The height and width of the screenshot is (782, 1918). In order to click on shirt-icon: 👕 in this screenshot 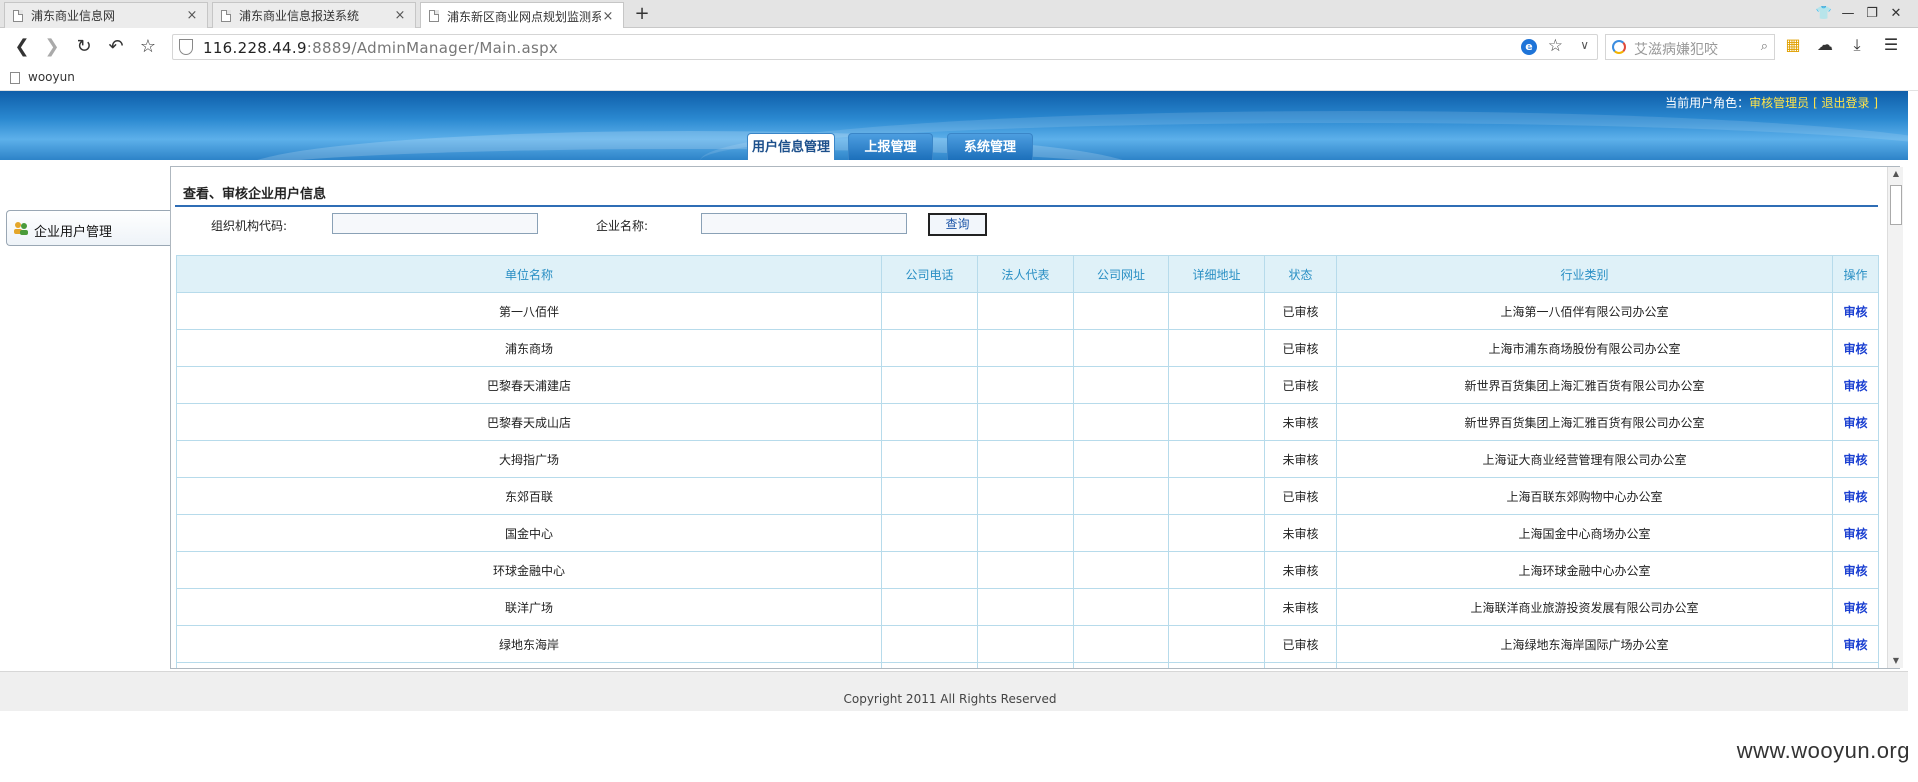, I will do `click(1824, 14)`.